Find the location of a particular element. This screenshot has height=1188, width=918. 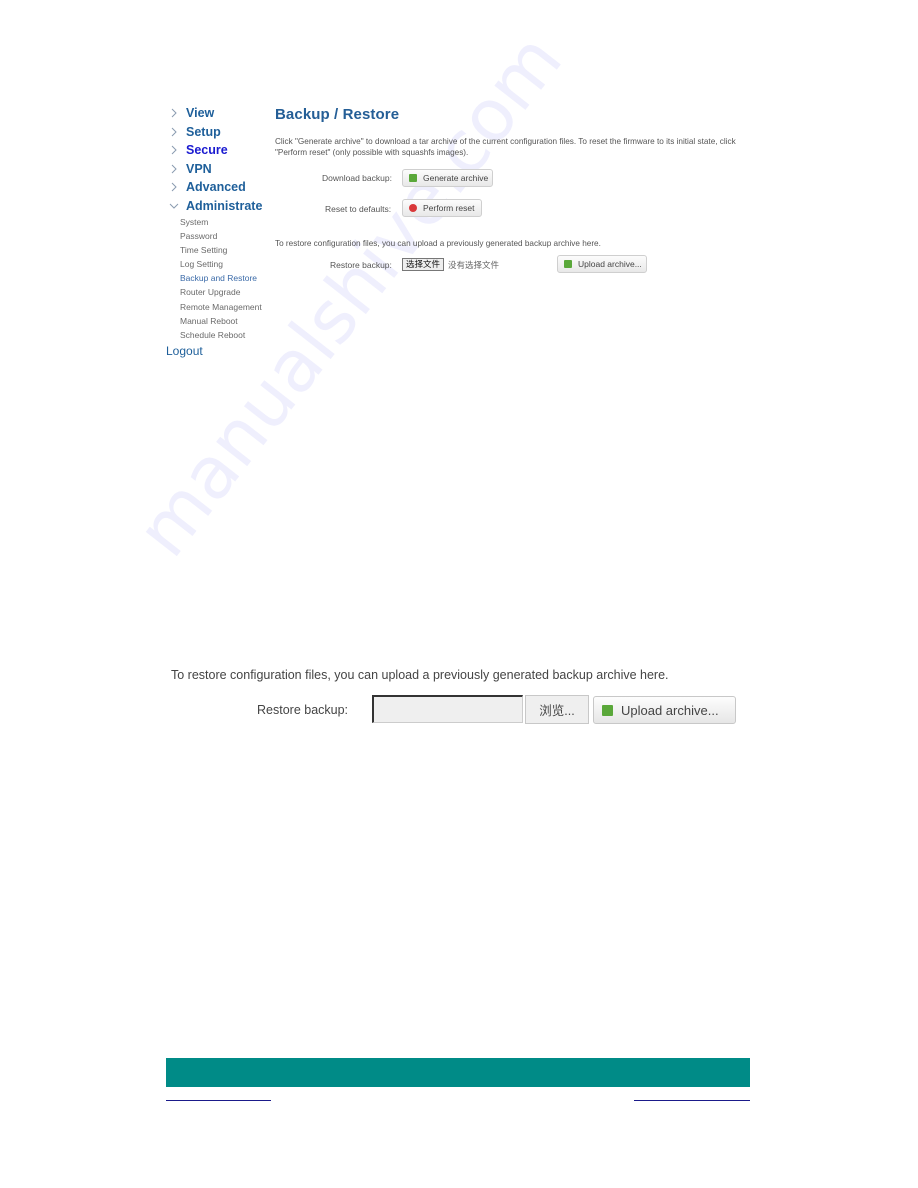

inset-file-path-input is located at coordinates (447, 709).